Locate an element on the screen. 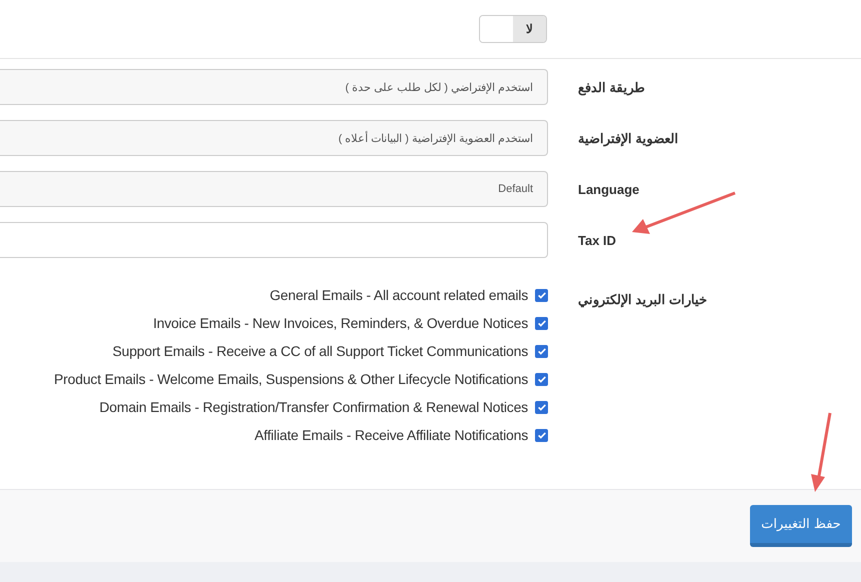 Image resolution: width=861 pixels, height=582 pixels. form-field: استخدم العضوية الإفتراضية ( البيانات أعلاه ) is located at coordinates (274, 138).